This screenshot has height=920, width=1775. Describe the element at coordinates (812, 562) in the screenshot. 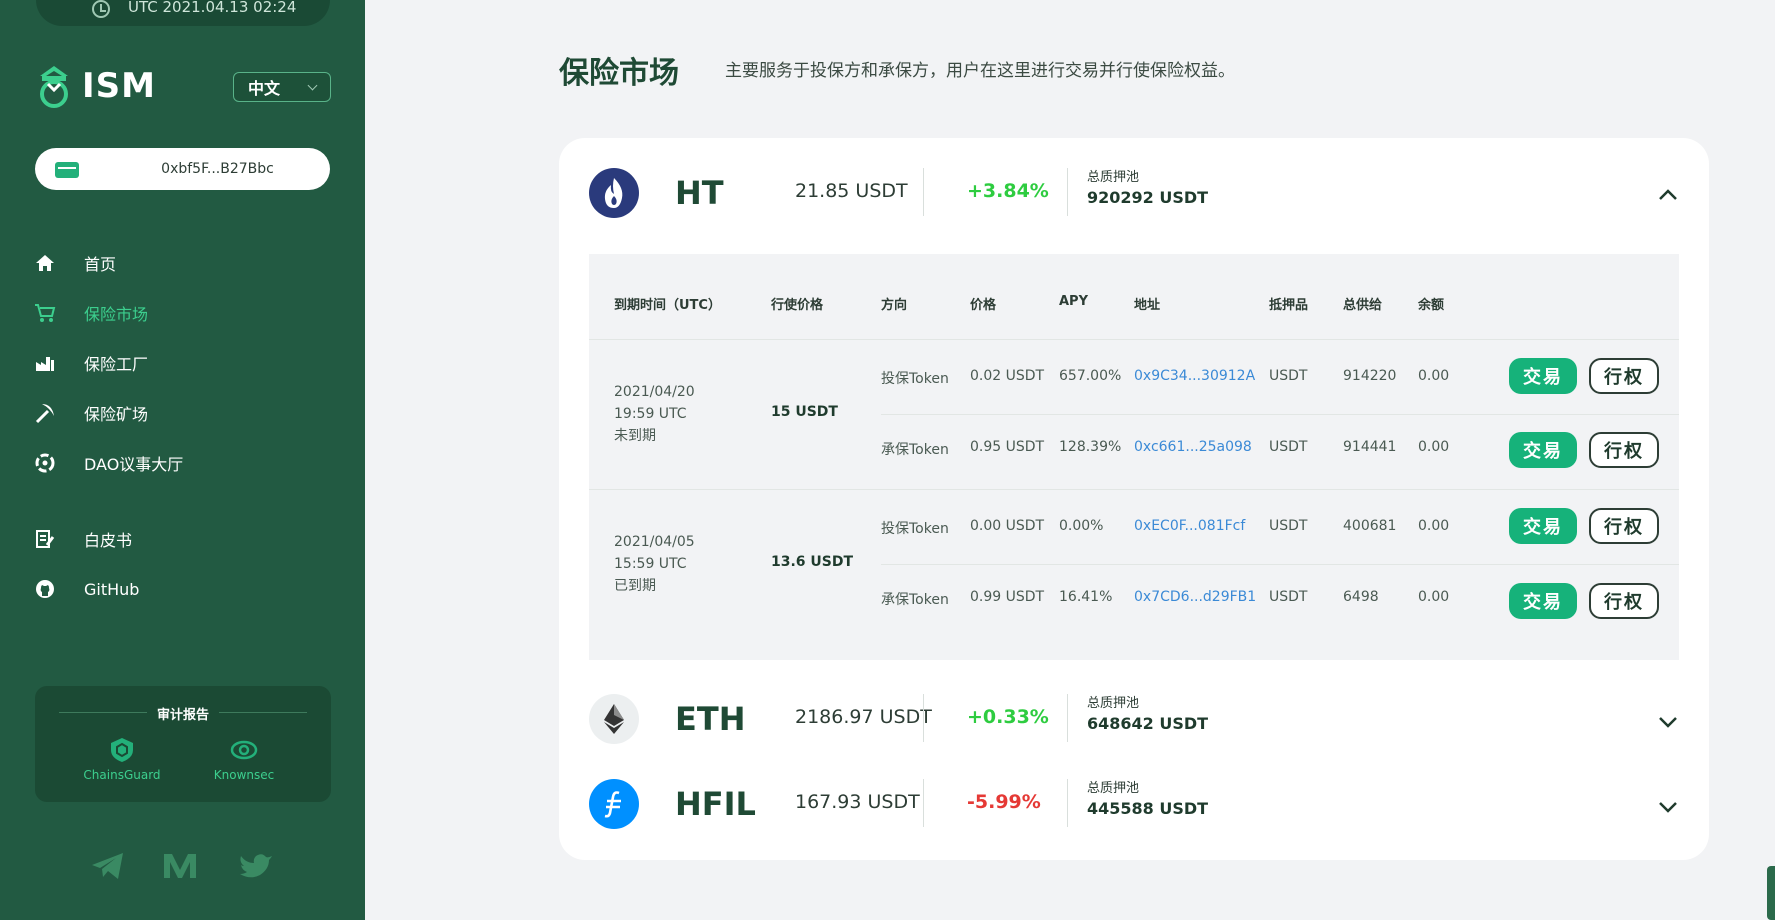

I see `strike-price: 13.6 USDT` at that location.